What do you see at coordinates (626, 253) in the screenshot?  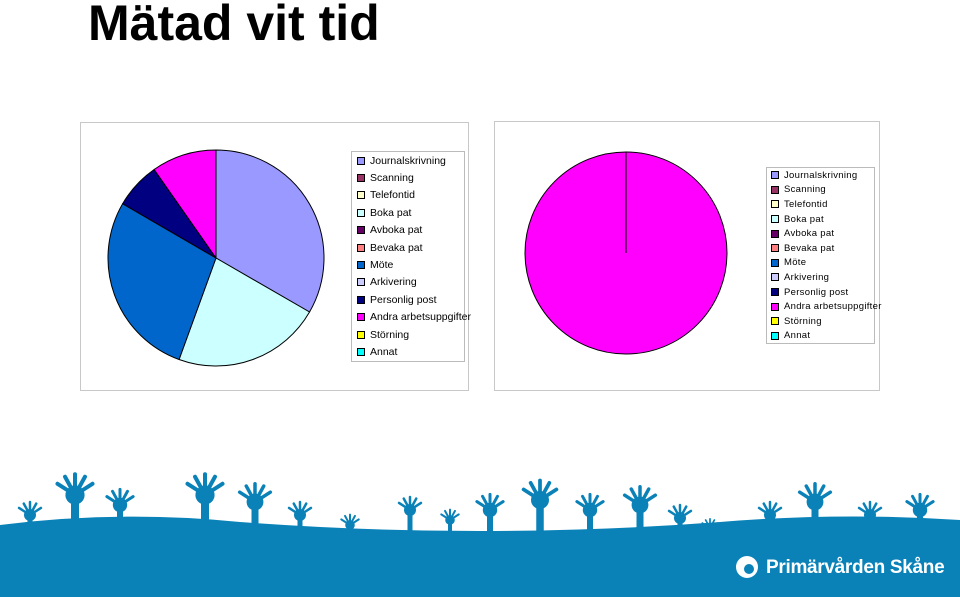 I see `pie-2-svg` at bounding box center [626, 253].